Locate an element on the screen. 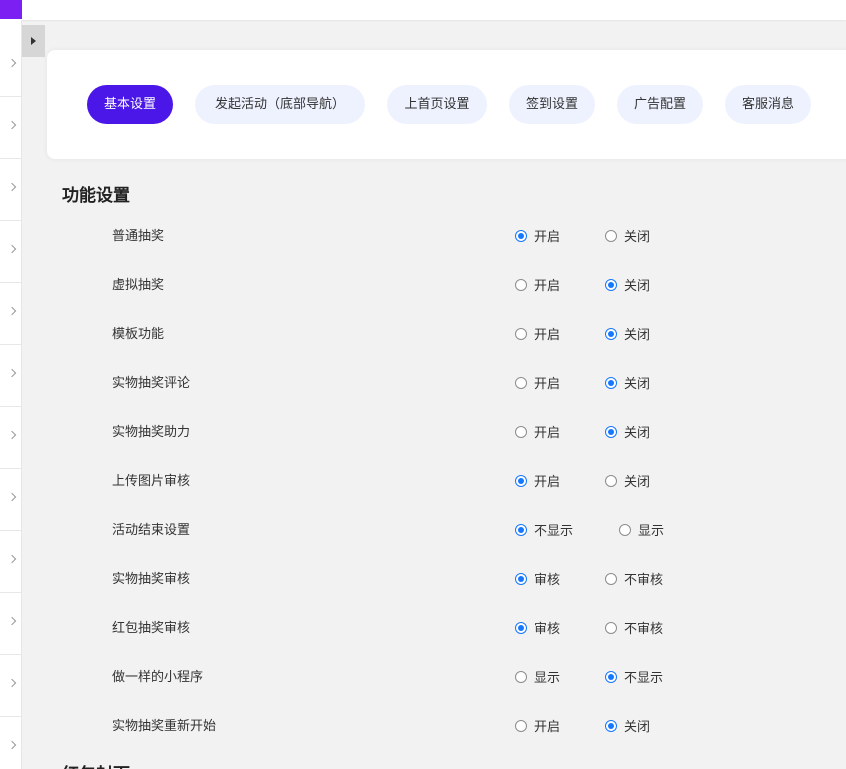 This screenshot has width=846, height=769. top-bar is located at coordinates (423, 10).